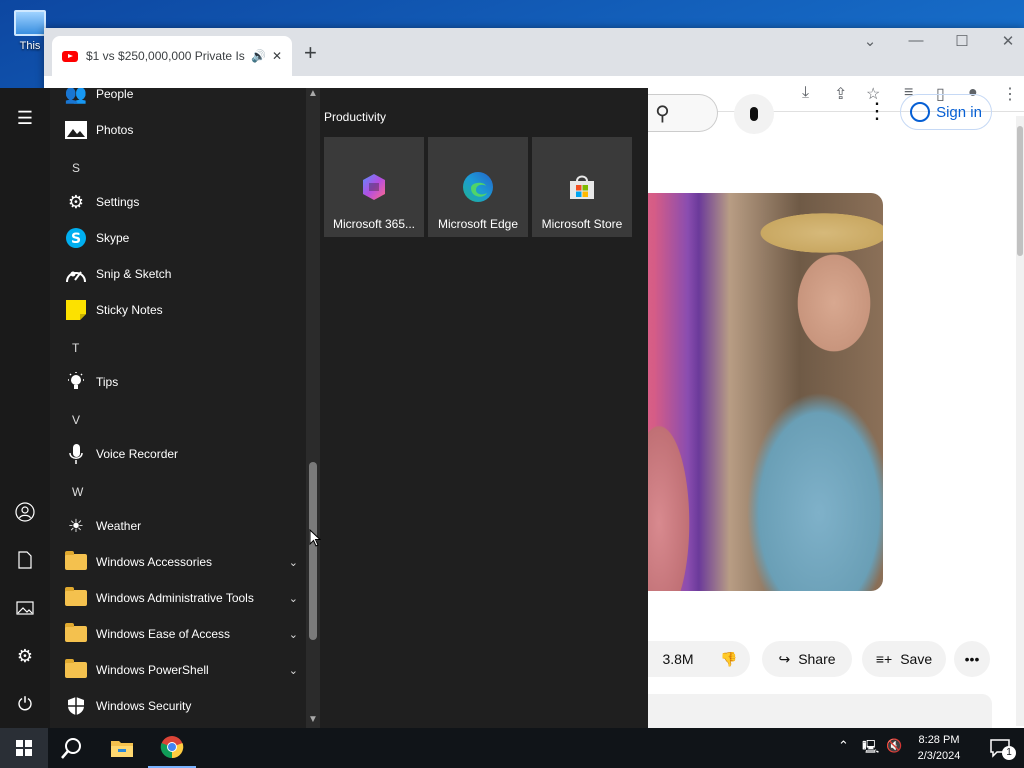  I want to click on app-label: Windows Accessories, so click(154, 562).